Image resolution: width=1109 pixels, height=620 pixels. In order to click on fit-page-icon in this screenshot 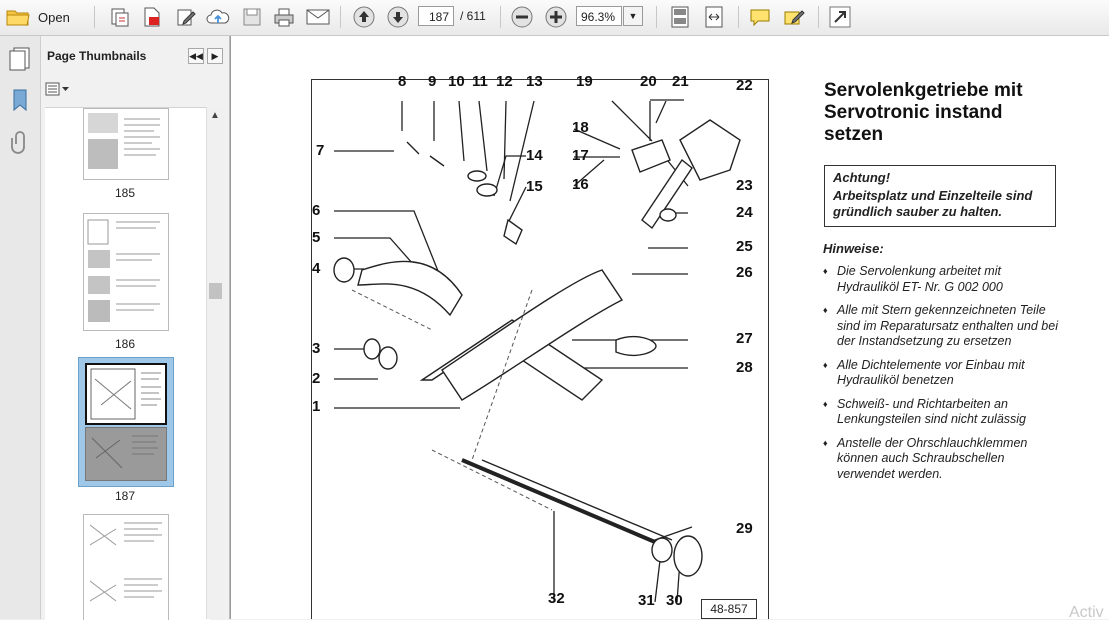, I will do `click(680, 17)`.